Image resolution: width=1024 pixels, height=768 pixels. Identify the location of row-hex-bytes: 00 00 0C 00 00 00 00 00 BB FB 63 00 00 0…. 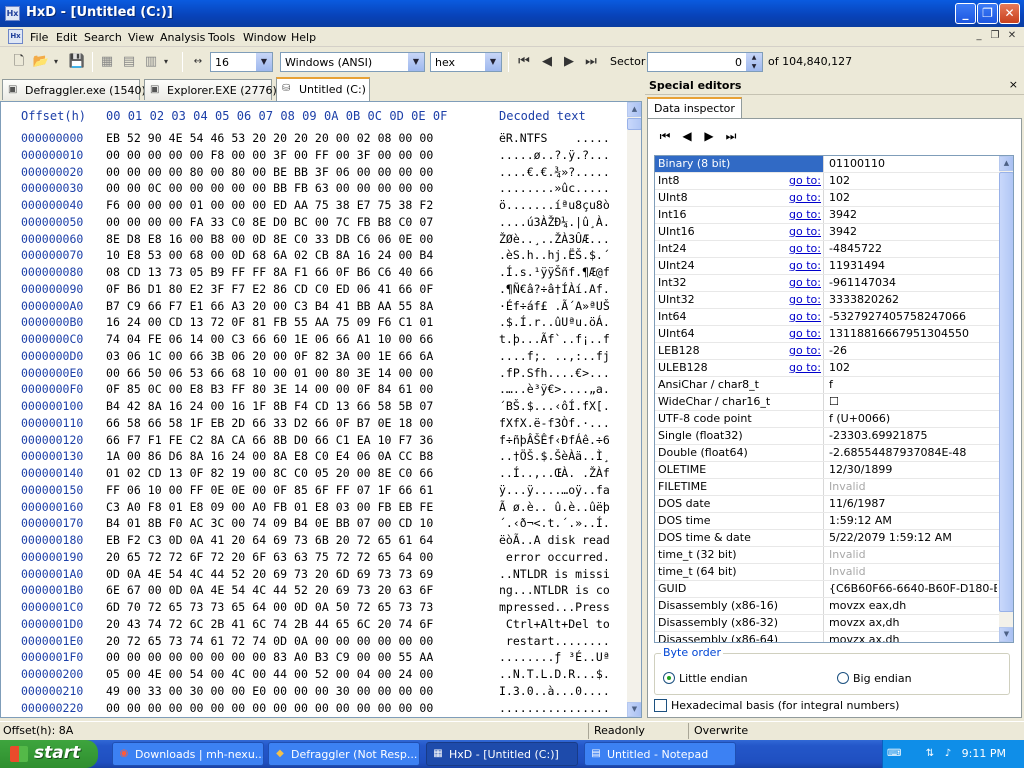
(269, 188).